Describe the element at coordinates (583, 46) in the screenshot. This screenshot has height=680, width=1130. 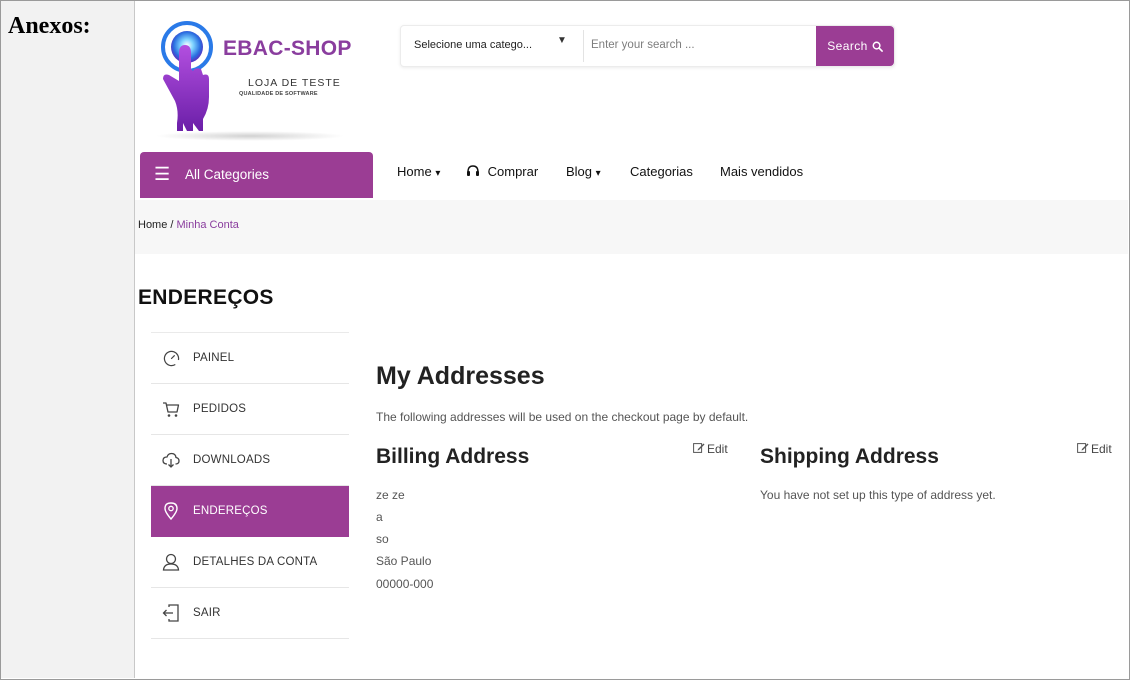
I see `search-divider` at that location.